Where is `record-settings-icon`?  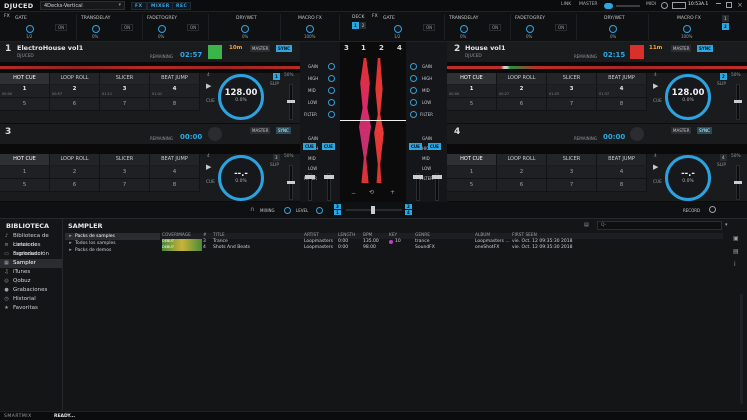 record-settings-icon is located at coordinates (712, 209).